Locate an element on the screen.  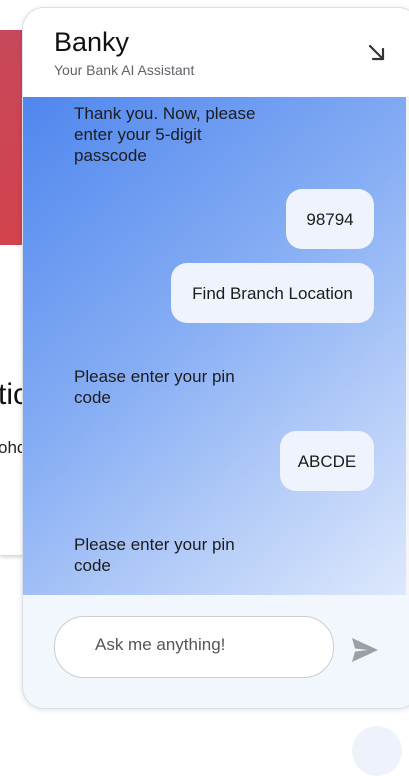
user-message: 98794 is located at coordinates (330, 219).